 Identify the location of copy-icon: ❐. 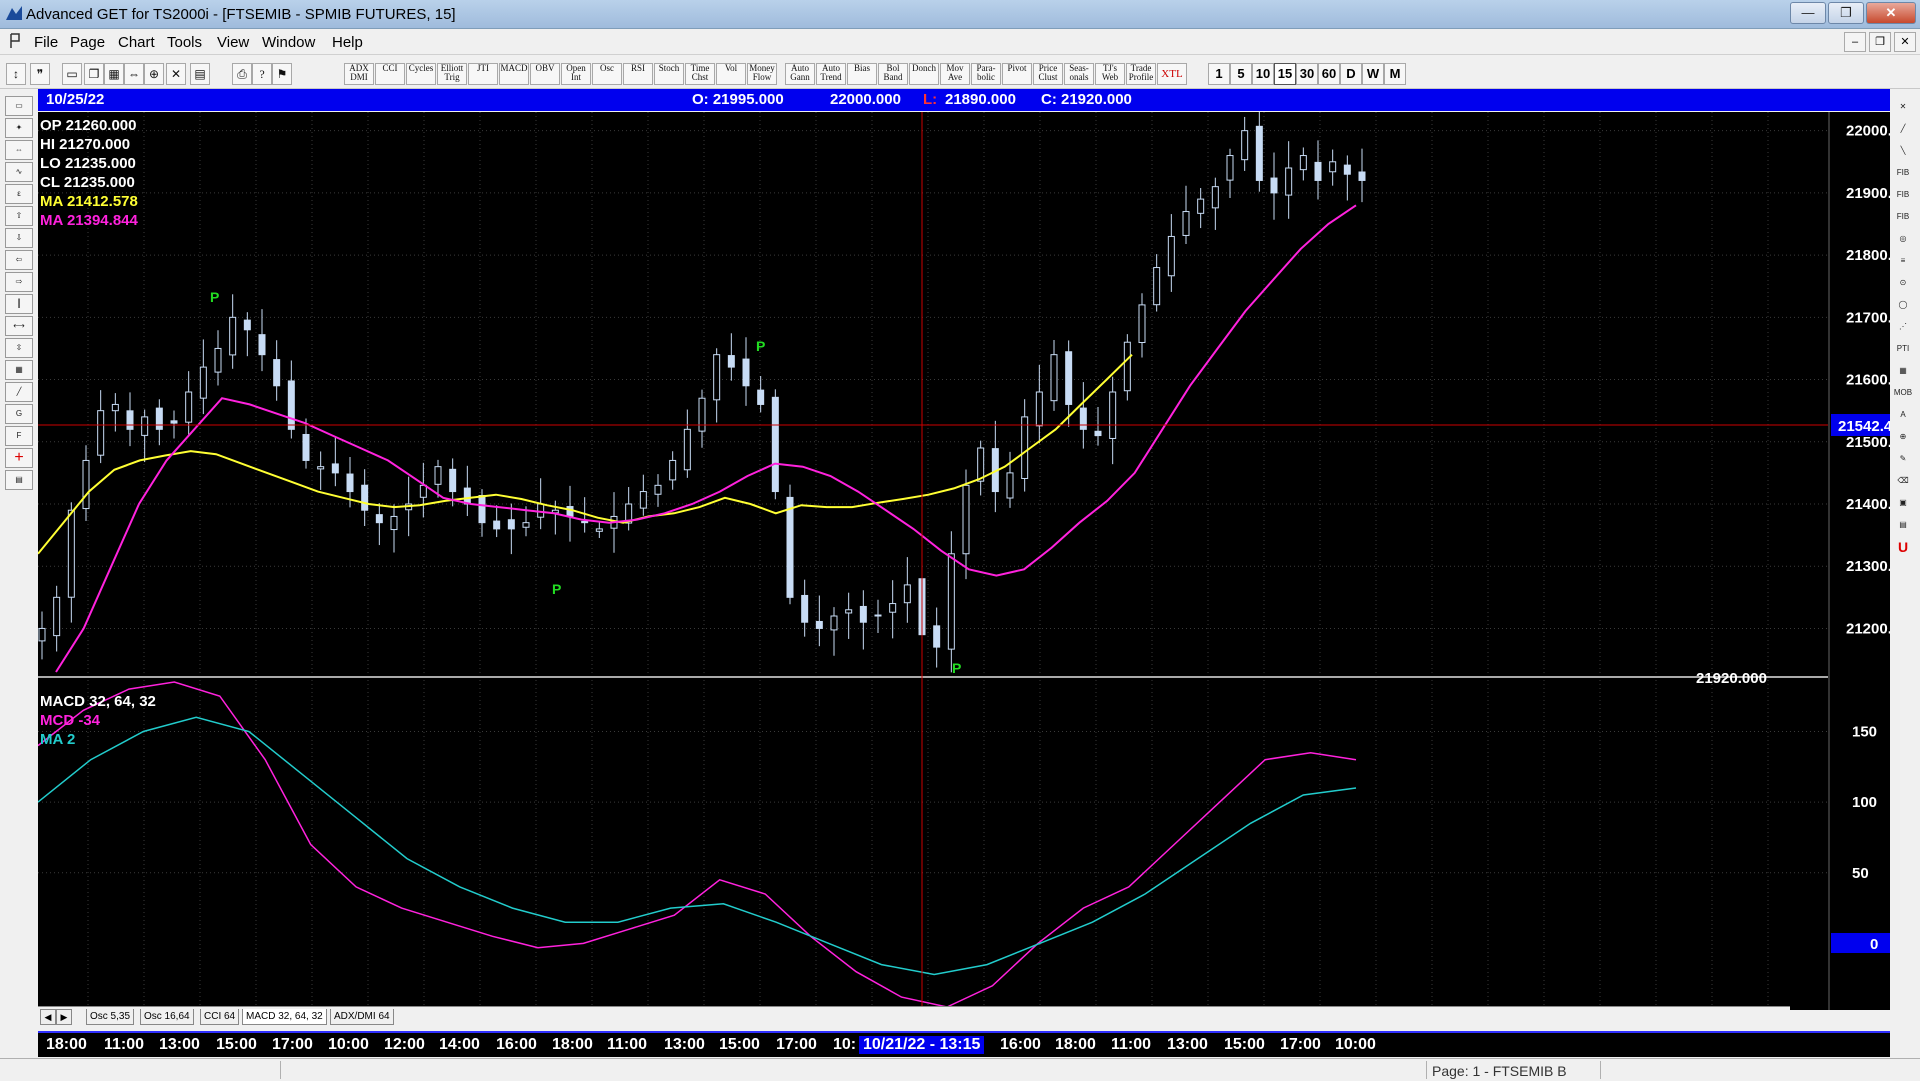
(94, 74).